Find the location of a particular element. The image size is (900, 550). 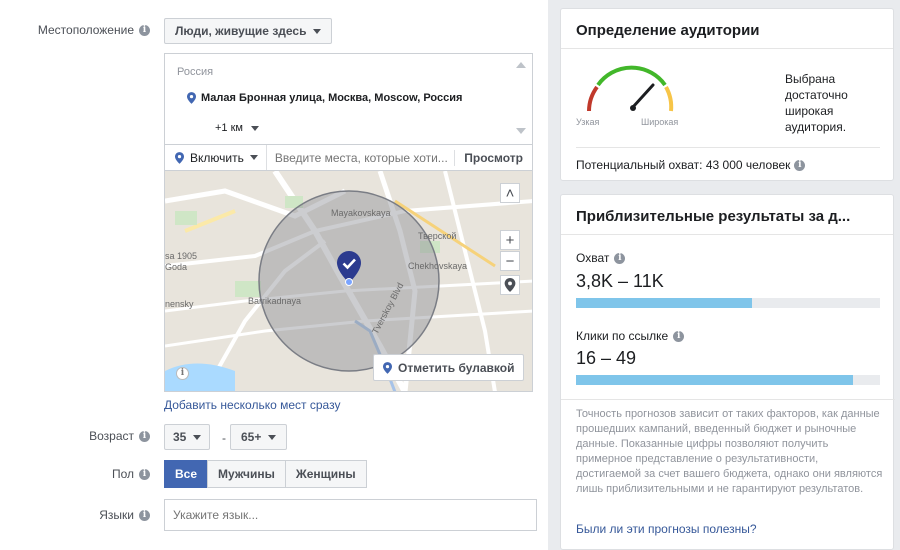

location-type-label: Люди, живущие здесь is located at coordinates (241, 31).